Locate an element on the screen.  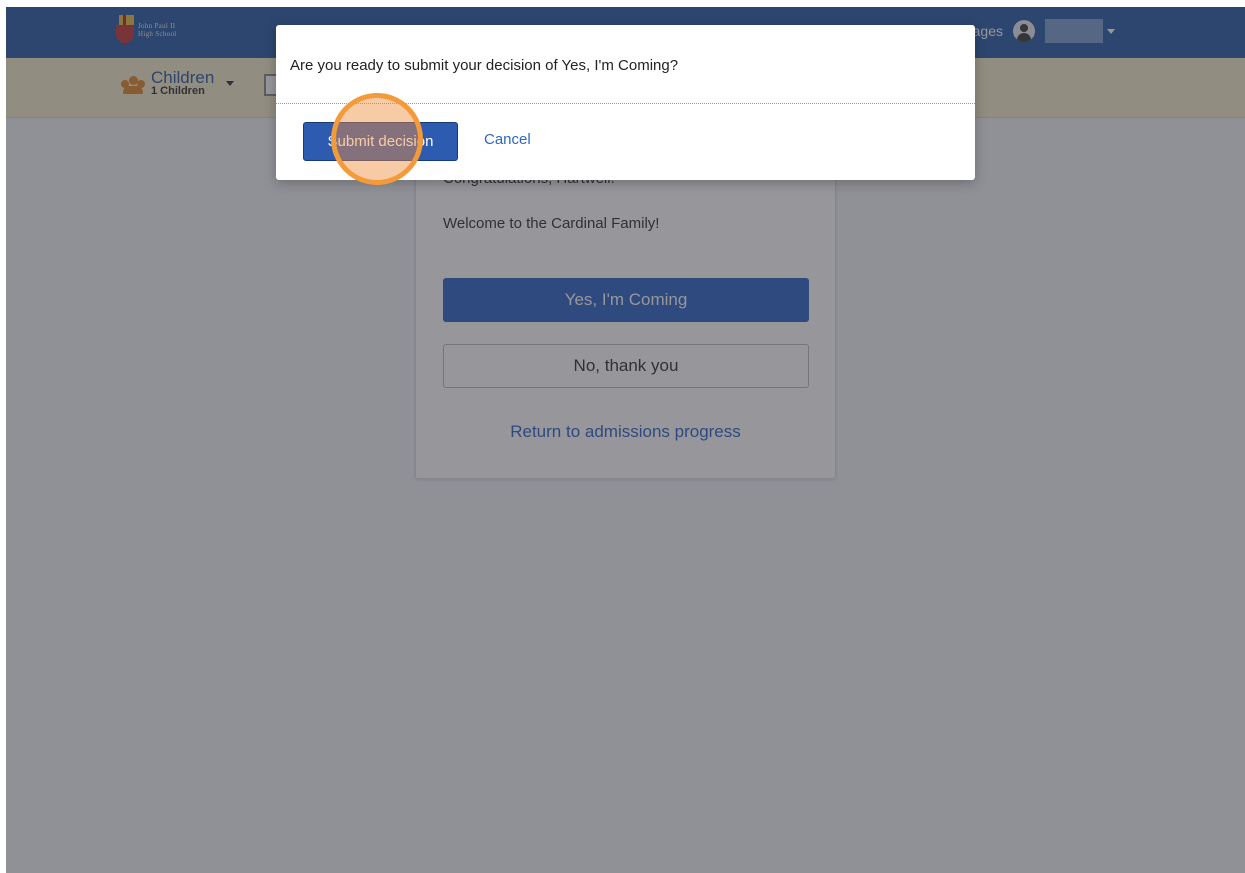
click-indicator is located at coordinates (377, 139).